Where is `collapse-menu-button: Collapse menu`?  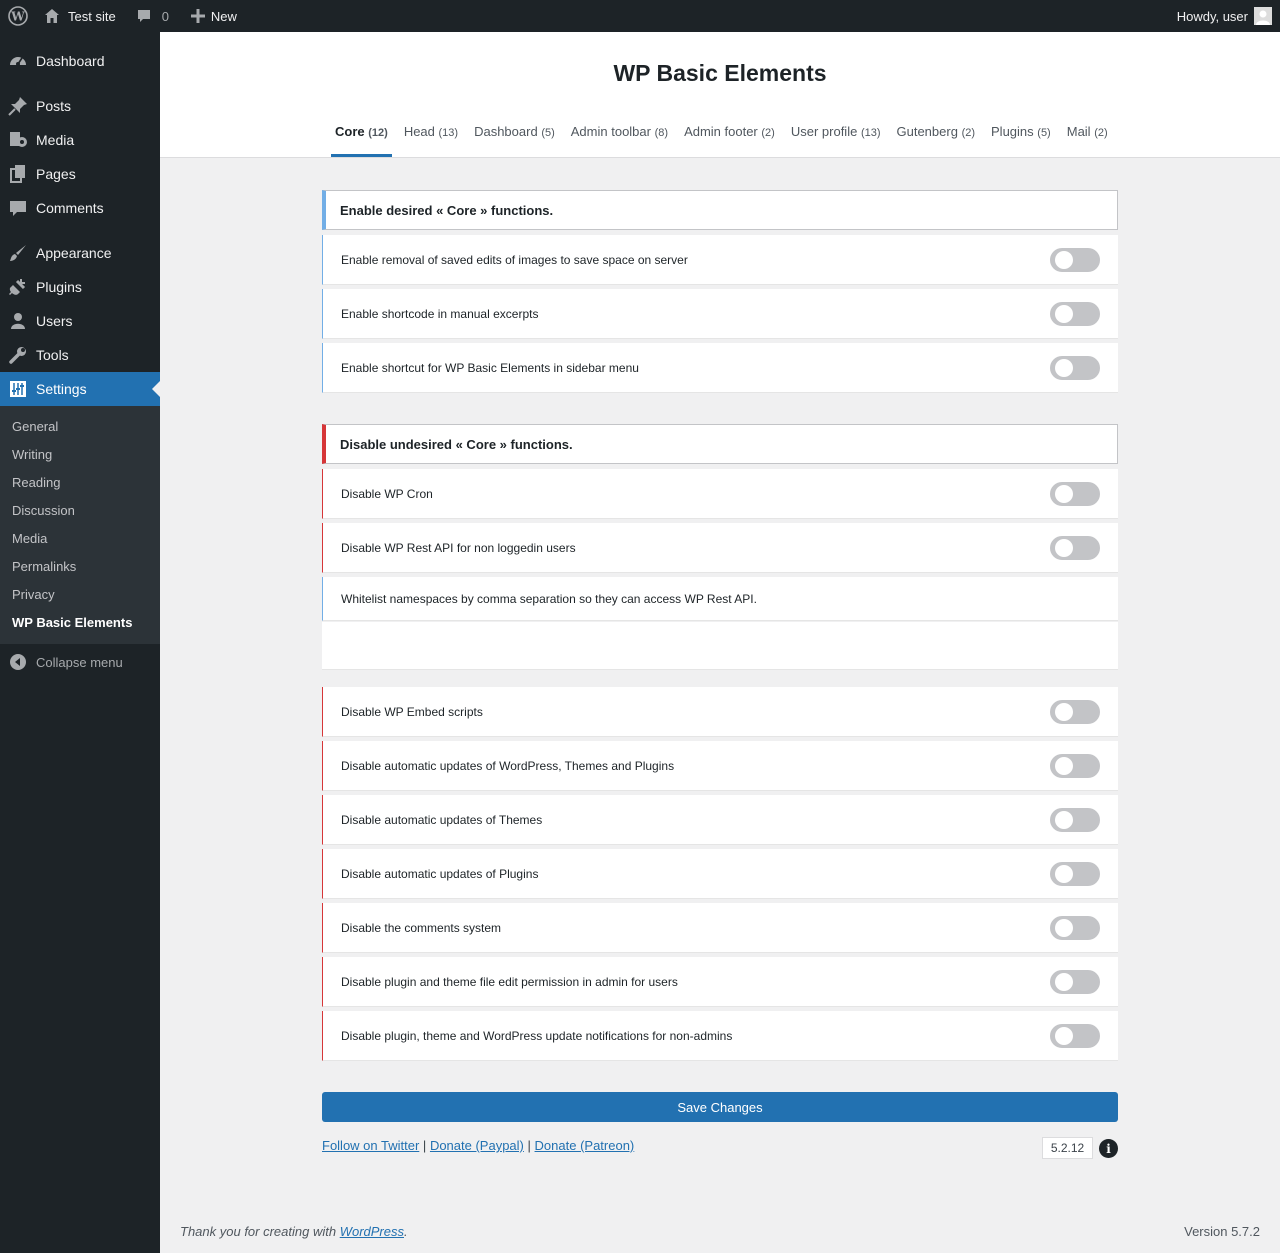 collapse-menu-button: Collapse menu is located at coordinates (80, 662).